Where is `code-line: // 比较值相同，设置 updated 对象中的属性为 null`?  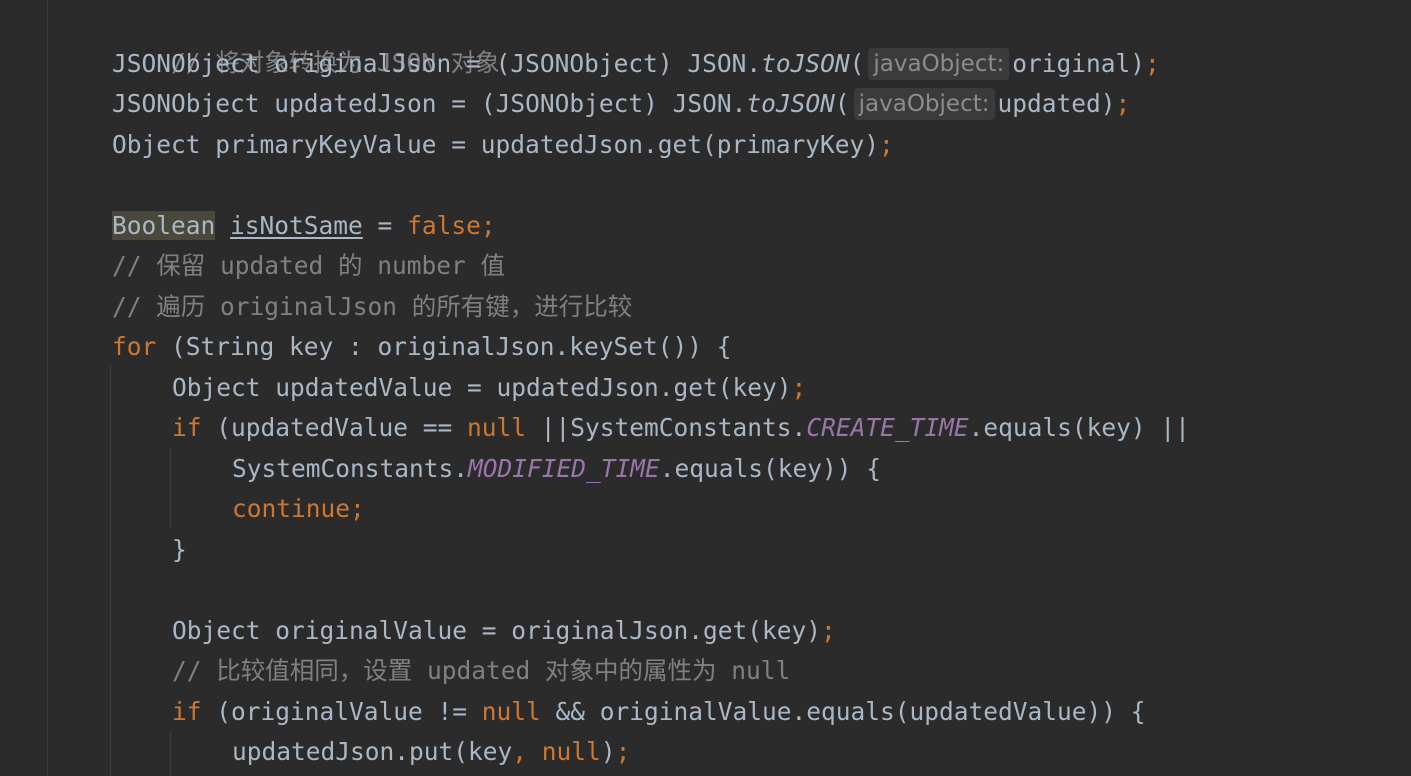 code-line: // 比较值相同，设置 updated 对象中的属性为 null is located at coordinates (481, 671).